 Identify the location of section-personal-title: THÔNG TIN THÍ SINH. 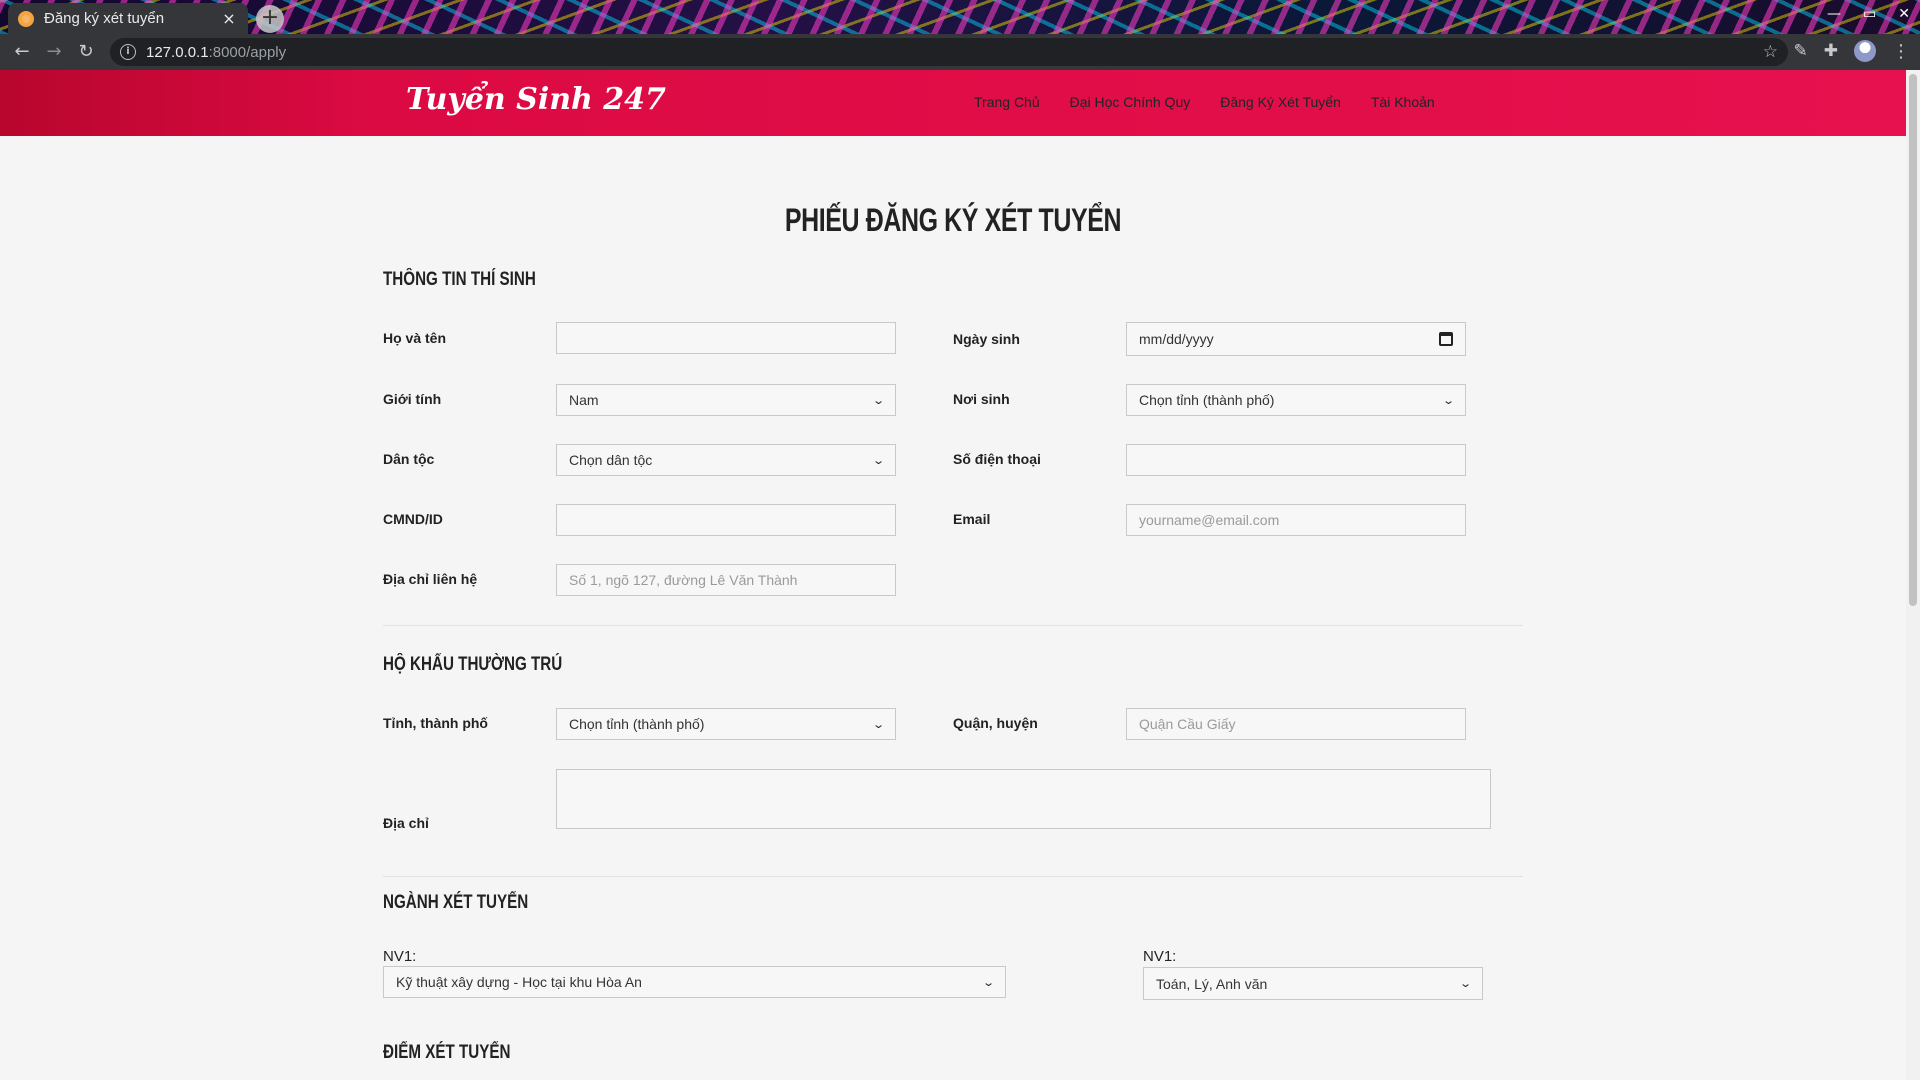
(459, 279).